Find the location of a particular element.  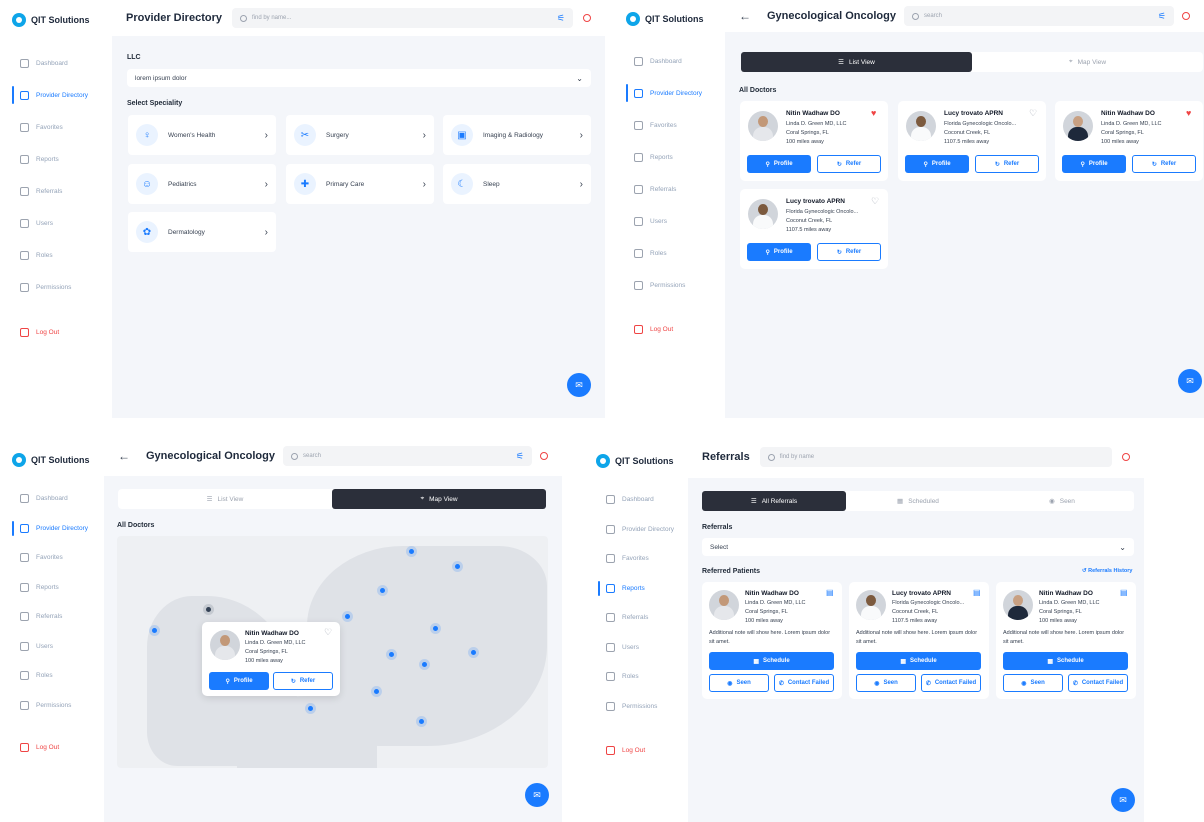

search-input: find by name is located at coordinates (935, 457).